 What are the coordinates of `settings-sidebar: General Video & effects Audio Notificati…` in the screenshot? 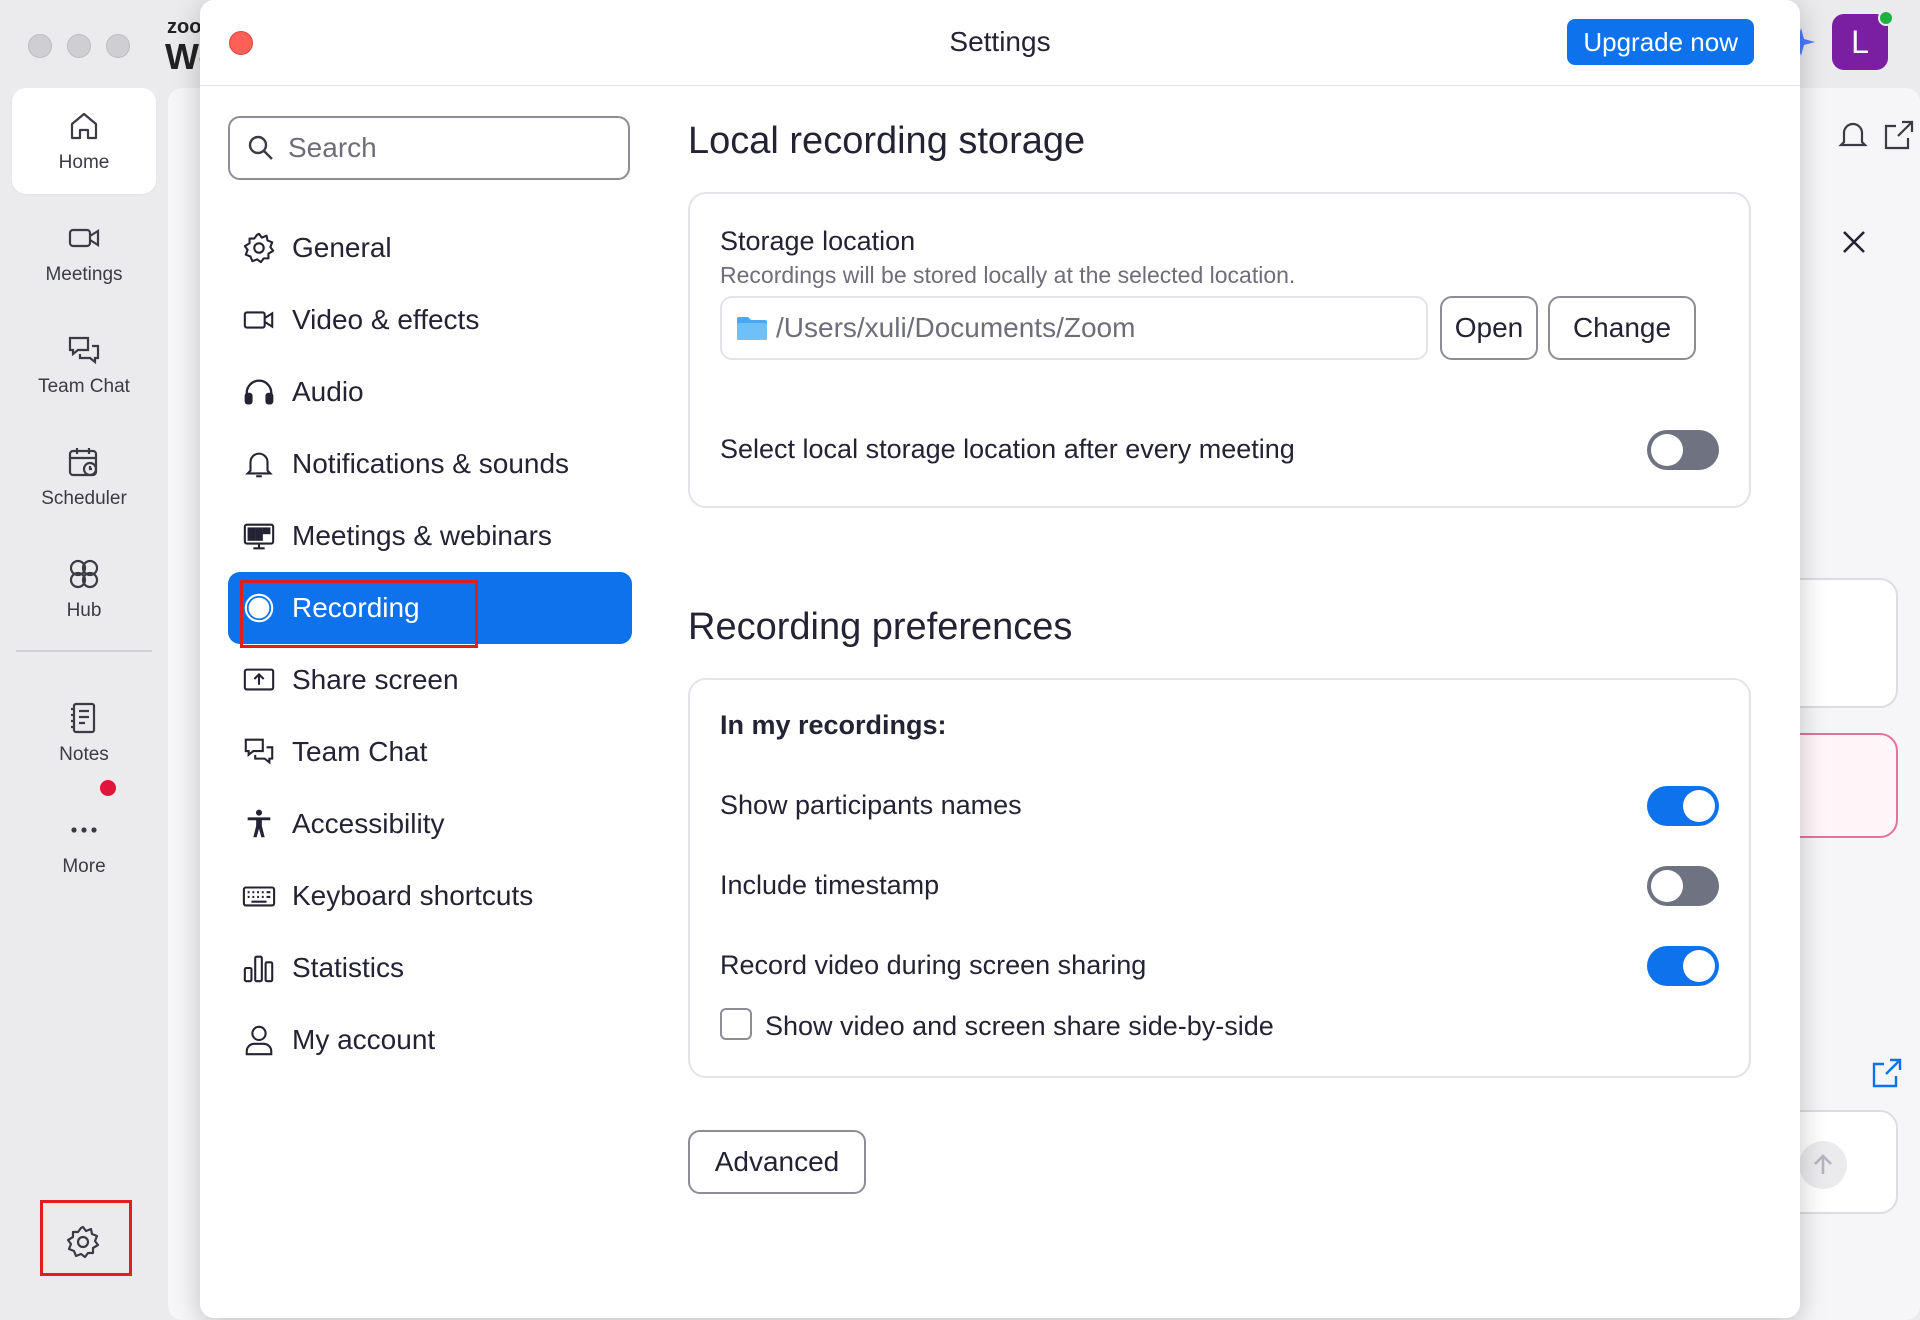 It's located at (430, 644).